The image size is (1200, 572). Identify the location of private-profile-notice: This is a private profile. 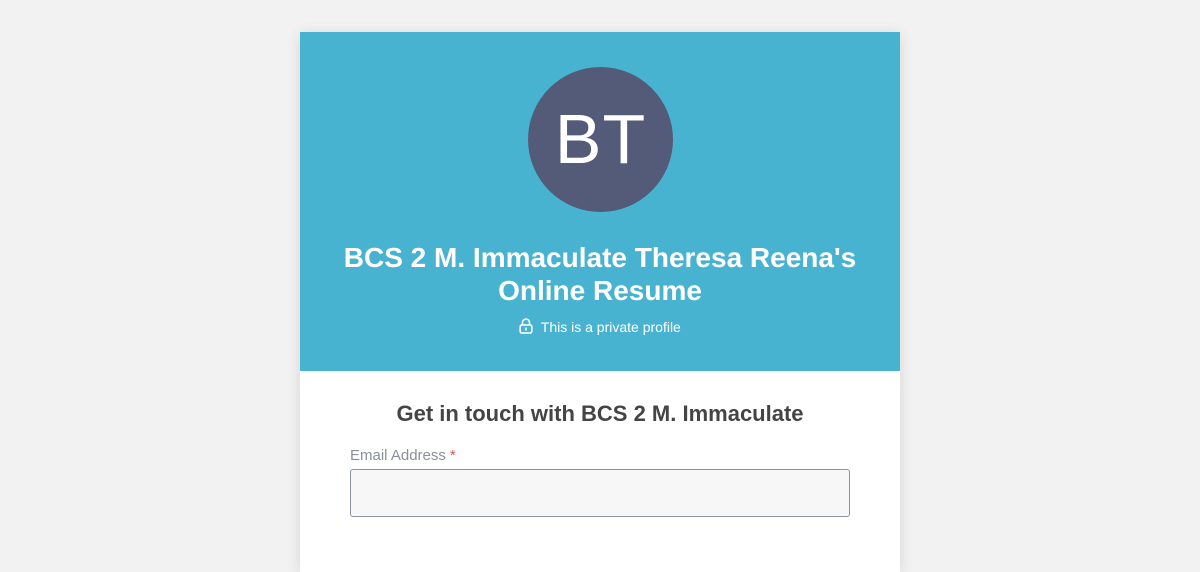
(600, 327).